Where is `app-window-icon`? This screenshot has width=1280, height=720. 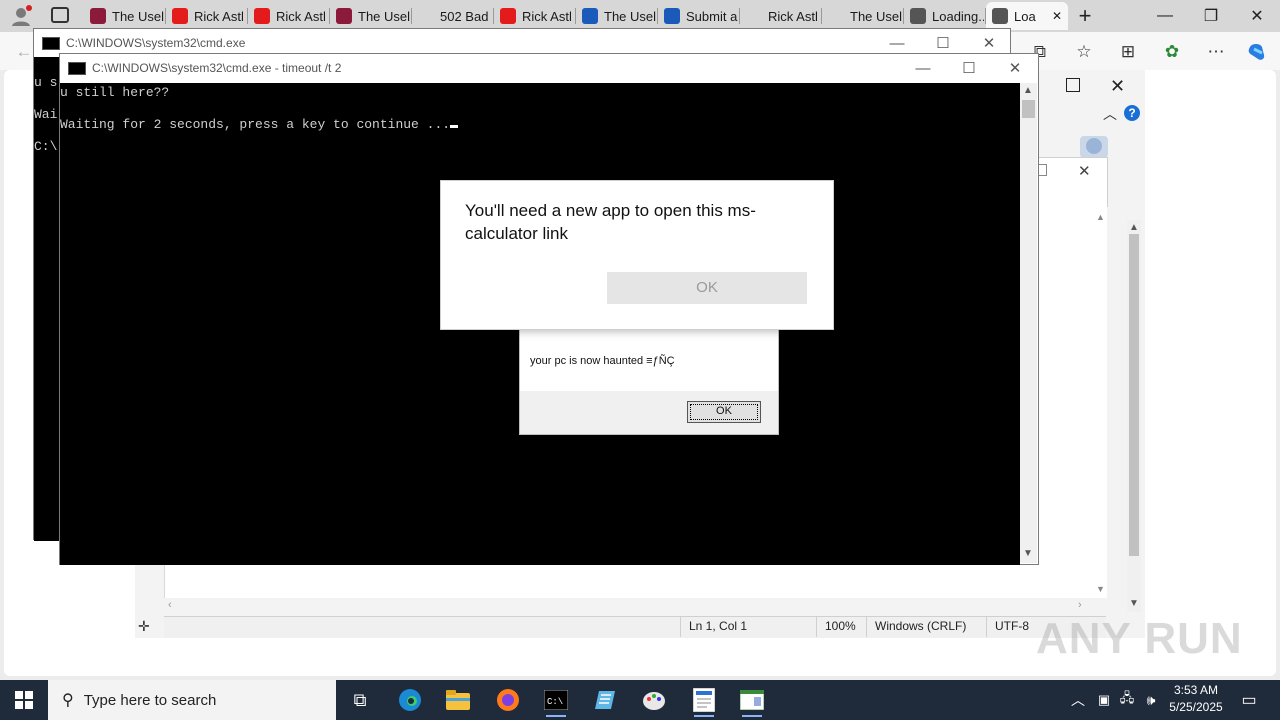
app-window-icon is located at coordinates (752, 700).